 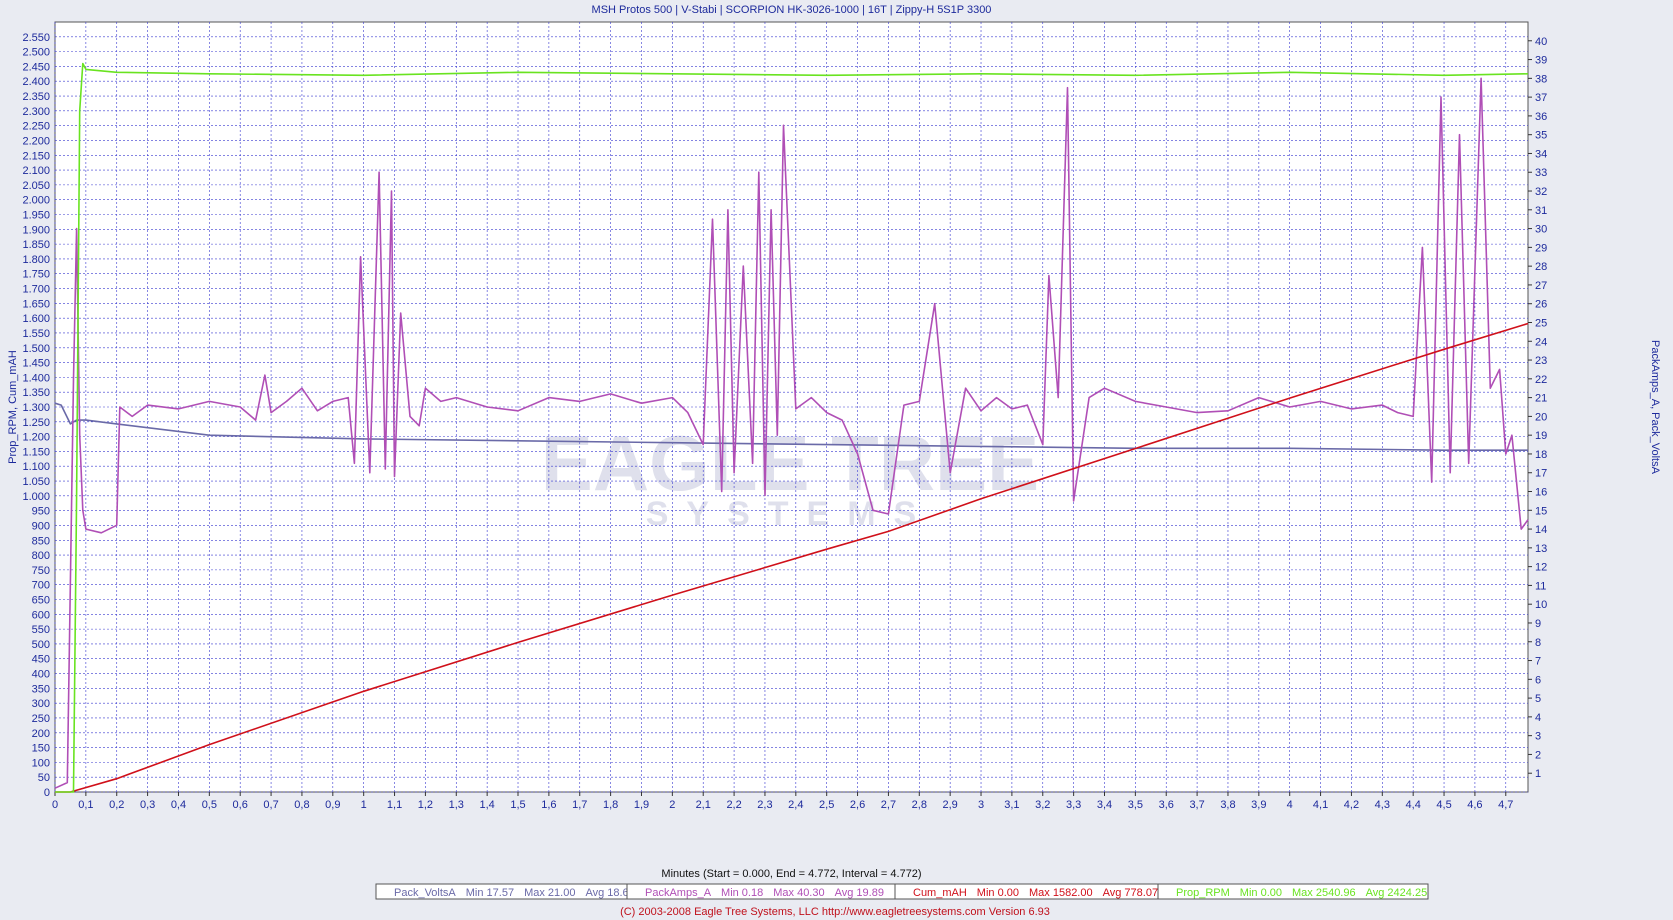 What do you see at coordinates (641, 805) in the screenshot?
I see `x-tick-label: 1,9` at bounding box center [641, 805].